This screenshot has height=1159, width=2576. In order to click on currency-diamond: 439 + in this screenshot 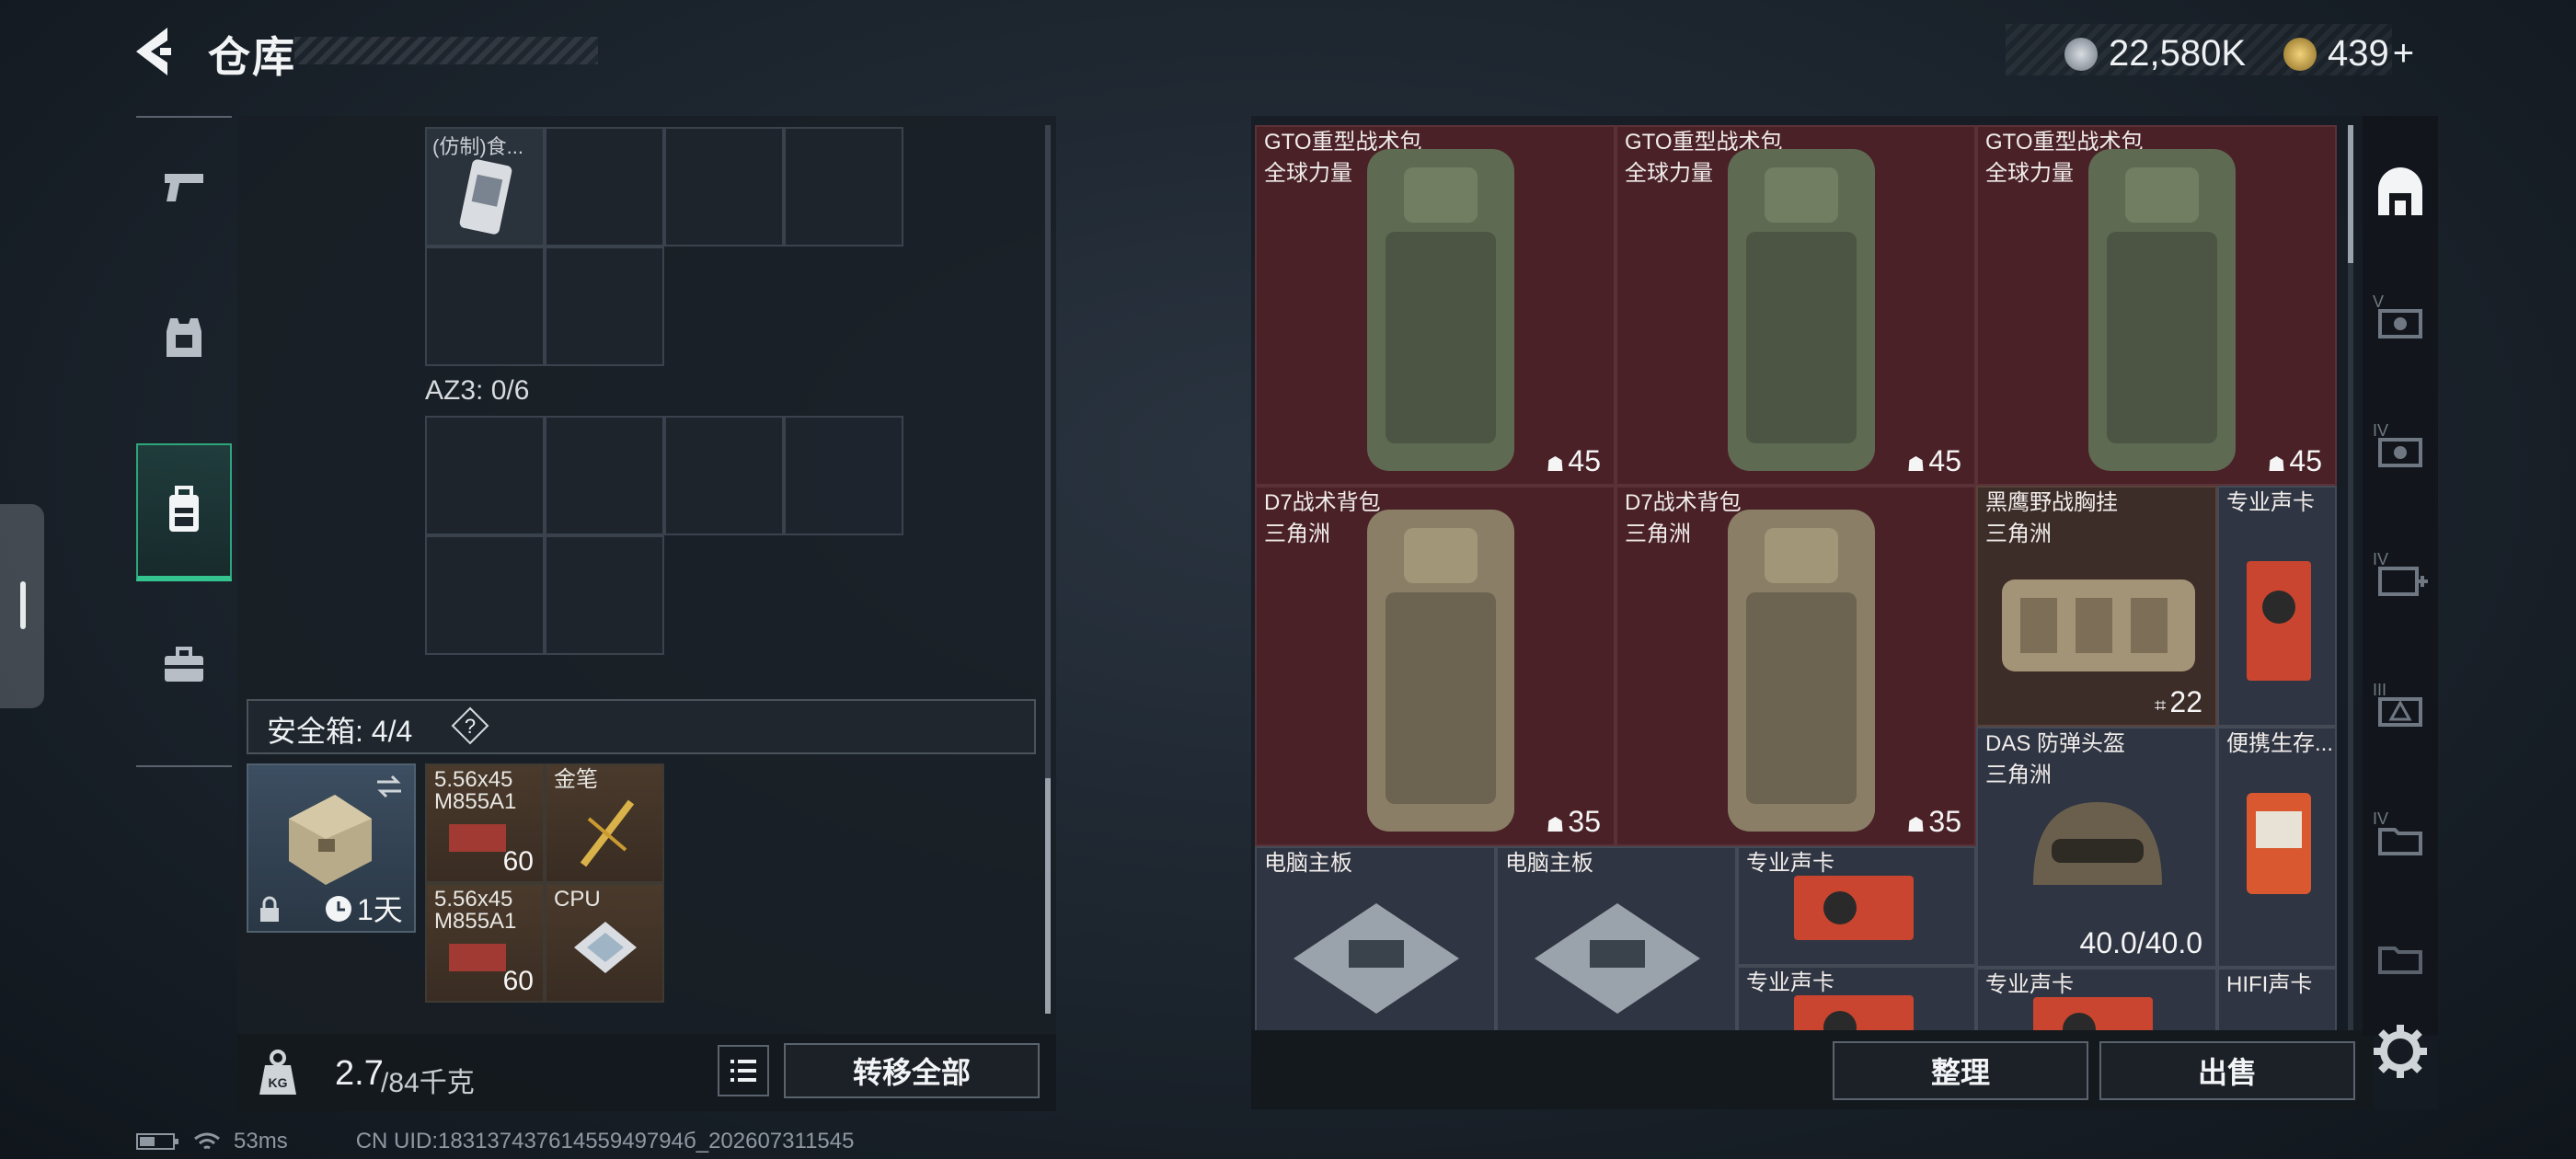, I will do `click(2348, 54)`.